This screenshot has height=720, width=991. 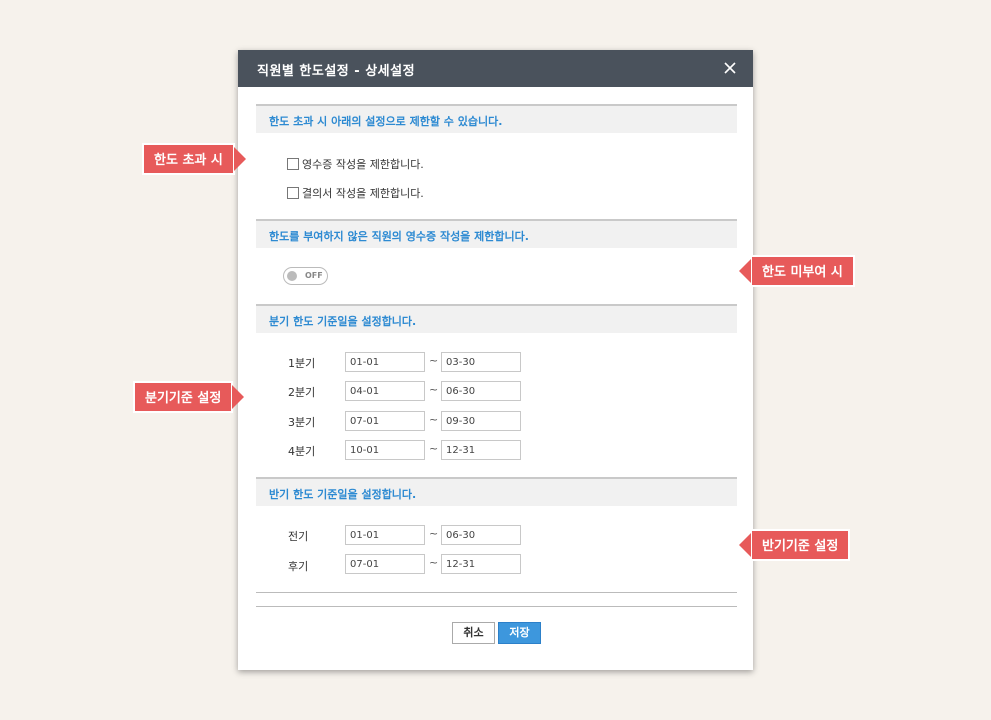 What do you see at coordinates (385, 535) in the screenshot?
I see `half-1-start-input` at bounding box center [385, 535].